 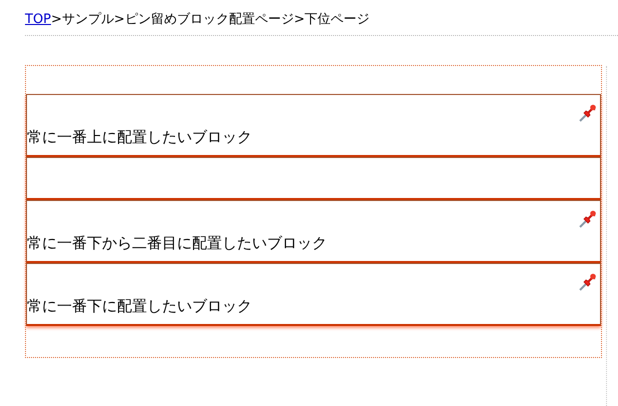 What do you see at coordinates (139, 137) in the screenshot?
I see `block-text: 常に一番上に配置したいブロック` at bounding box center [139, 137].